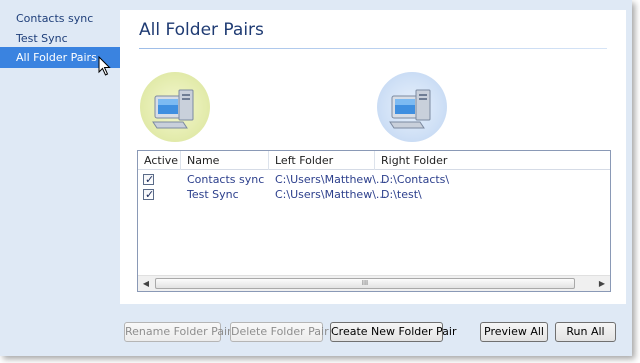 The image size is (640, 363). Describe the element at coordinates (365, 283) in the screenshot. I see `scrollbar-thumb: III` at that location.